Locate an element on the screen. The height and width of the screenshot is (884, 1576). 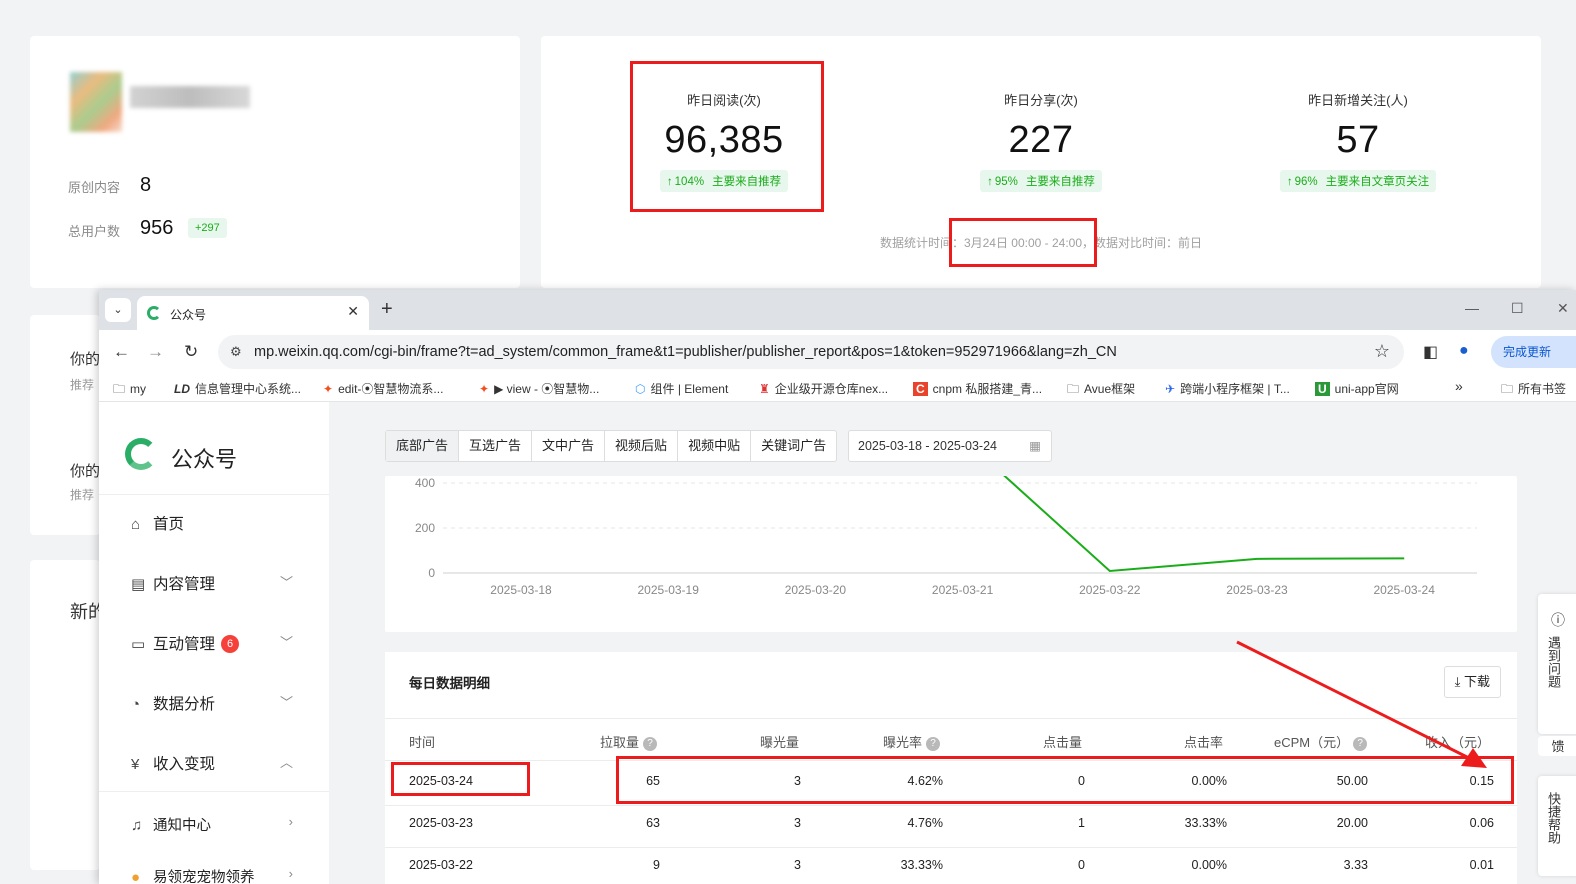
chevron-up-icon: ︿ is located at coordinates (286, 762).